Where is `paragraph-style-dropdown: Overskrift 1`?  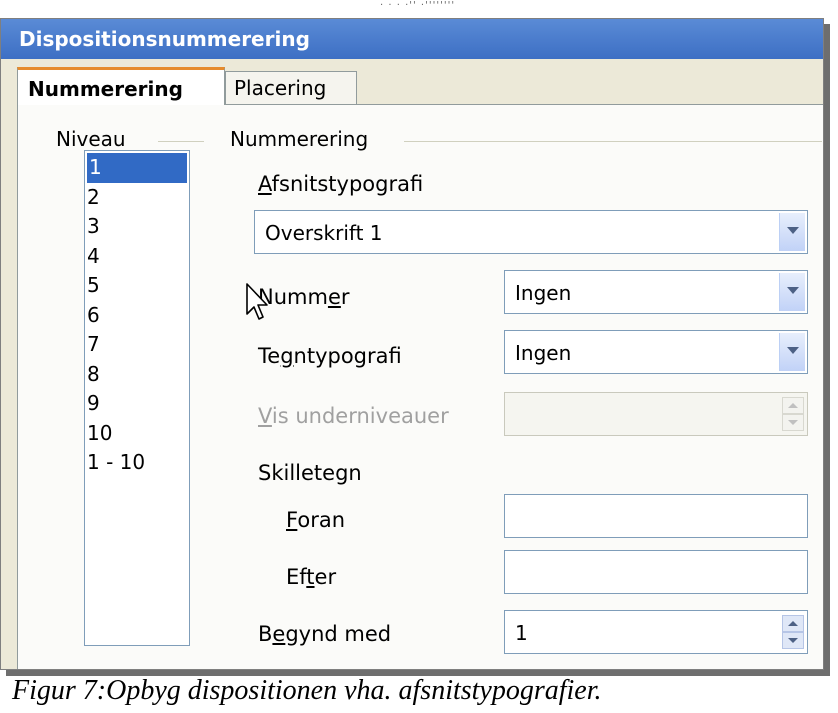 paragraph-style-dropdown: Overskrift 1 is located at coordinates (531, 232).